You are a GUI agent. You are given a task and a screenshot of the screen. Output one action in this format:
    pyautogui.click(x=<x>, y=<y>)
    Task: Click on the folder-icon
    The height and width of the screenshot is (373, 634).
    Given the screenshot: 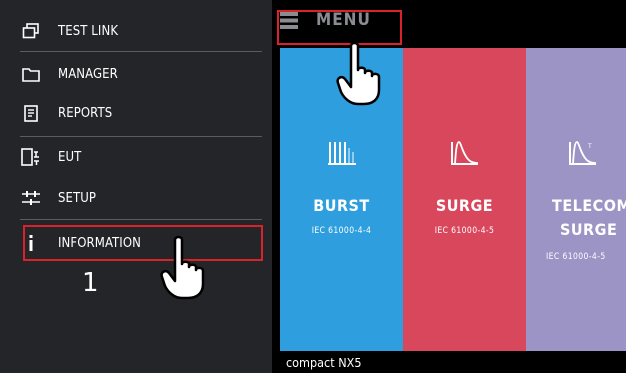 What is the action you would take?
    pyautogui.click(x=31, y=74)
    